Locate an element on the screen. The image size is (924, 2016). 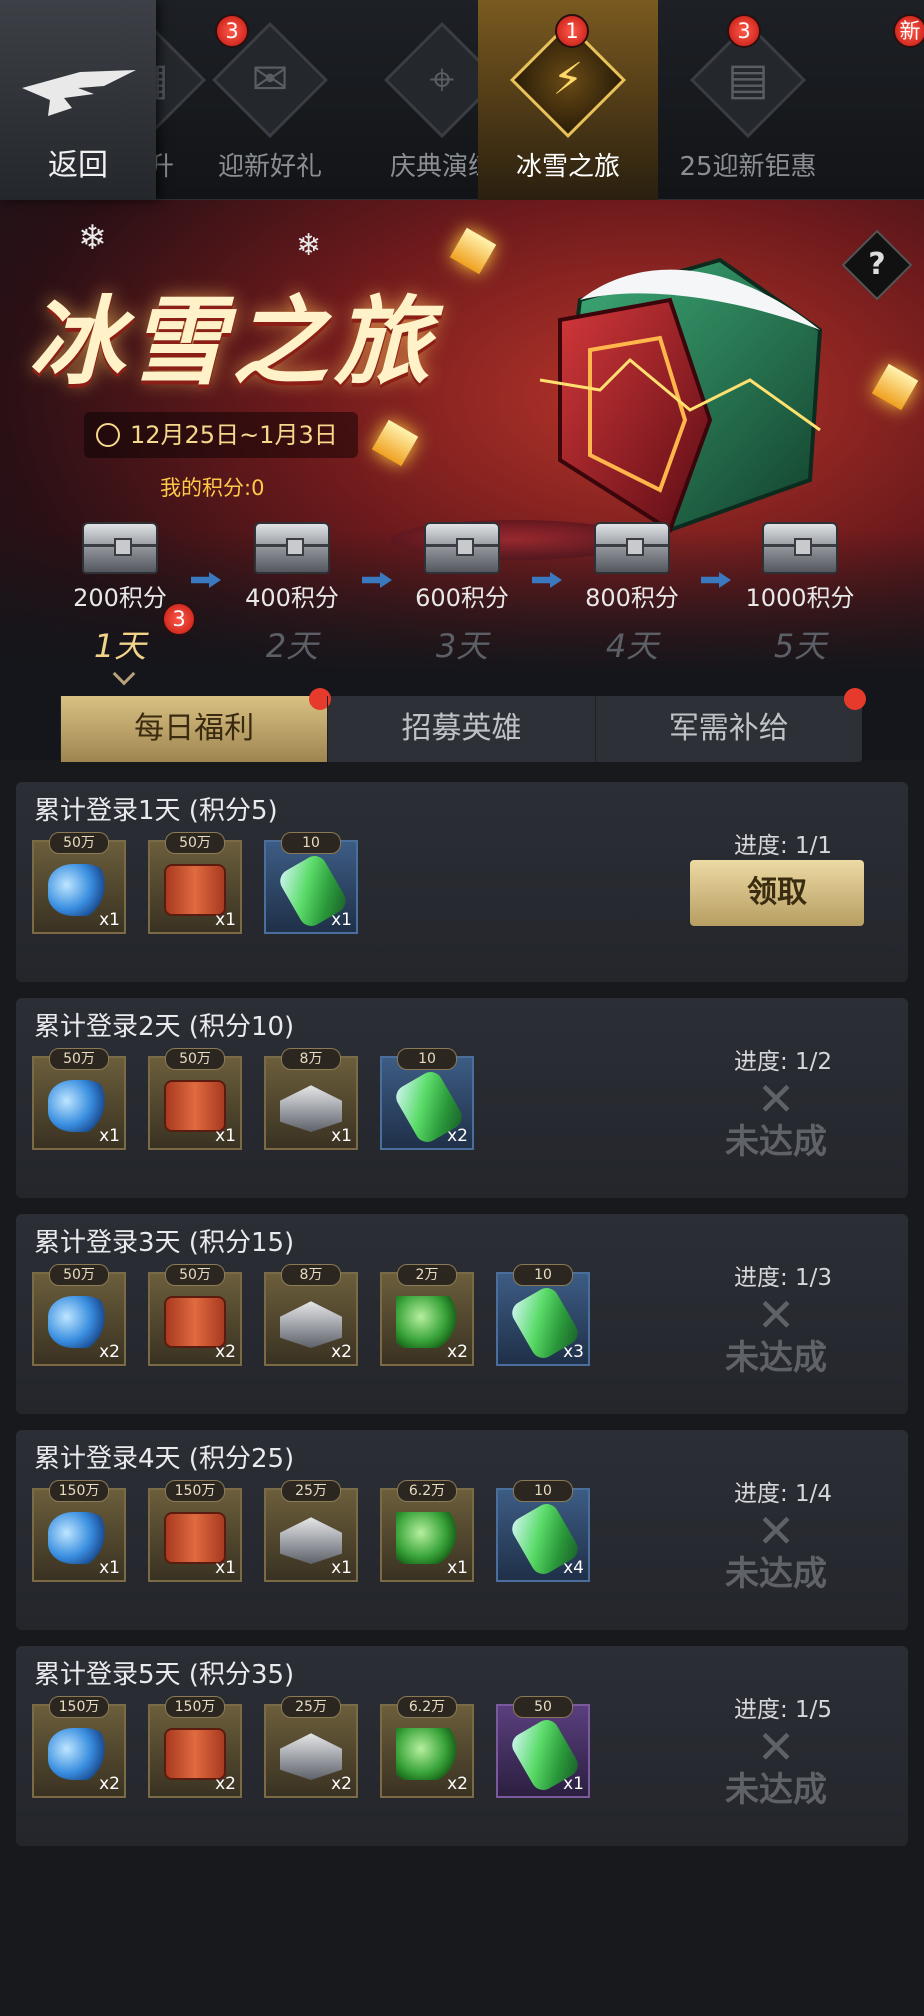
help-button: ? is located at coordinates (877, 265).